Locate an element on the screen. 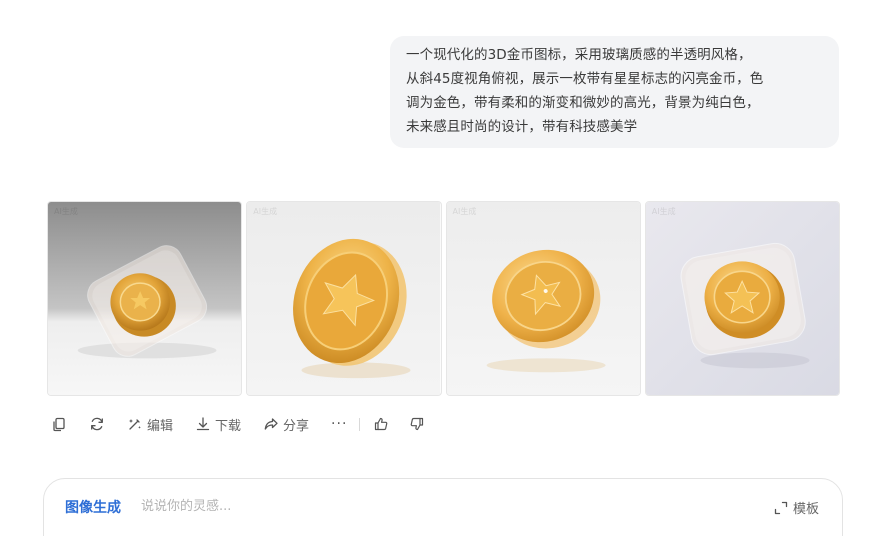 The image size is (869, 536). more-icon: ··· is located at coordinates (339, 424).